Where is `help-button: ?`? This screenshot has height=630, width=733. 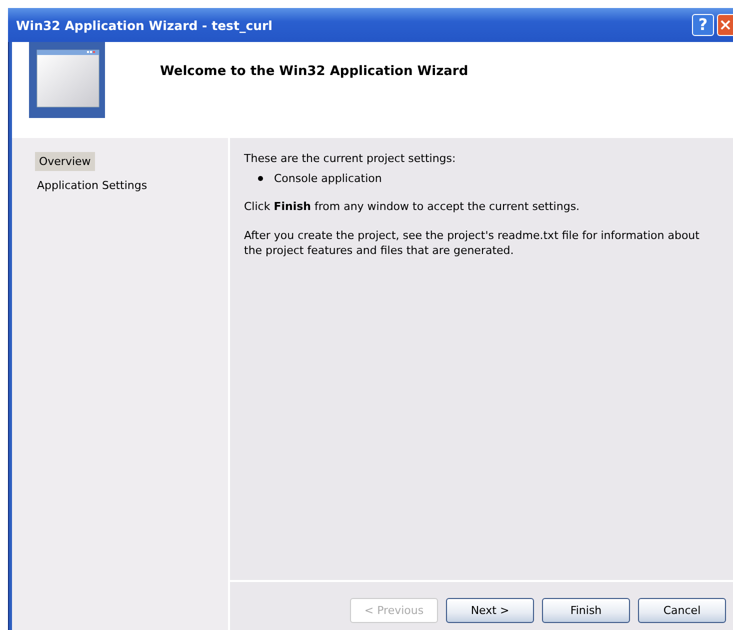
help-button: ? is located at coordinates (703, 25).